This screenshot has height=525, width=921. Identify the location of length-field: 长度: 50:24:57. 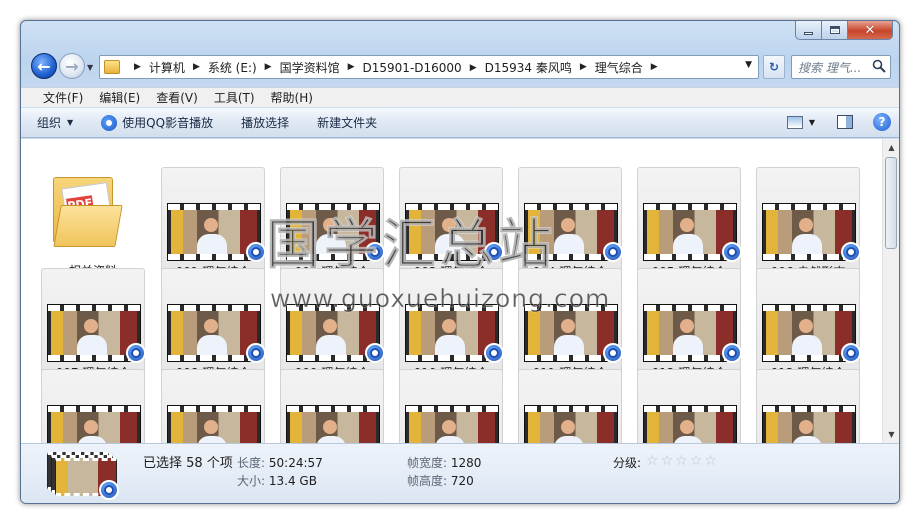
(280, 462).